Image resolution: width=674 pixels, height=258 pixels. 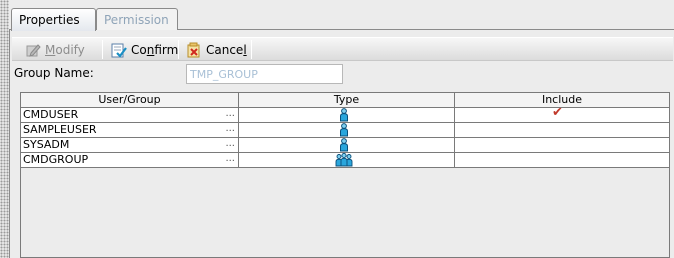 I want to click on user-group-name: SYSADM, so click(x=46, y=144).